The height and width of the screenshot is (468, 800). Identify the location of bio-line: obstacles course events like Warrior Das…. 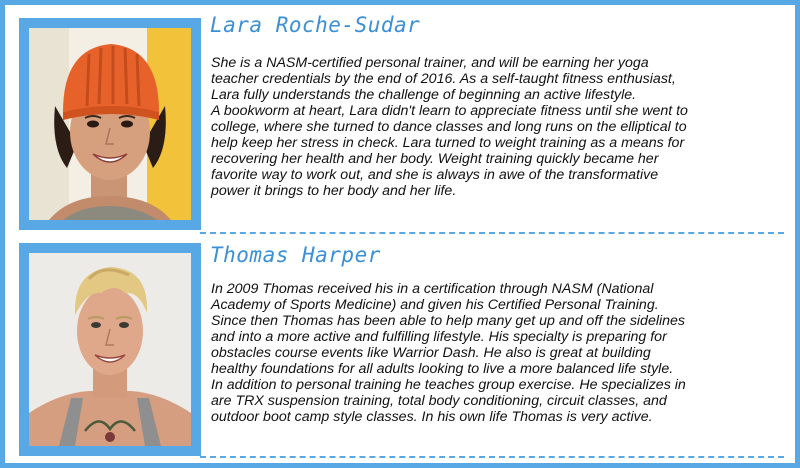
(431, 353).